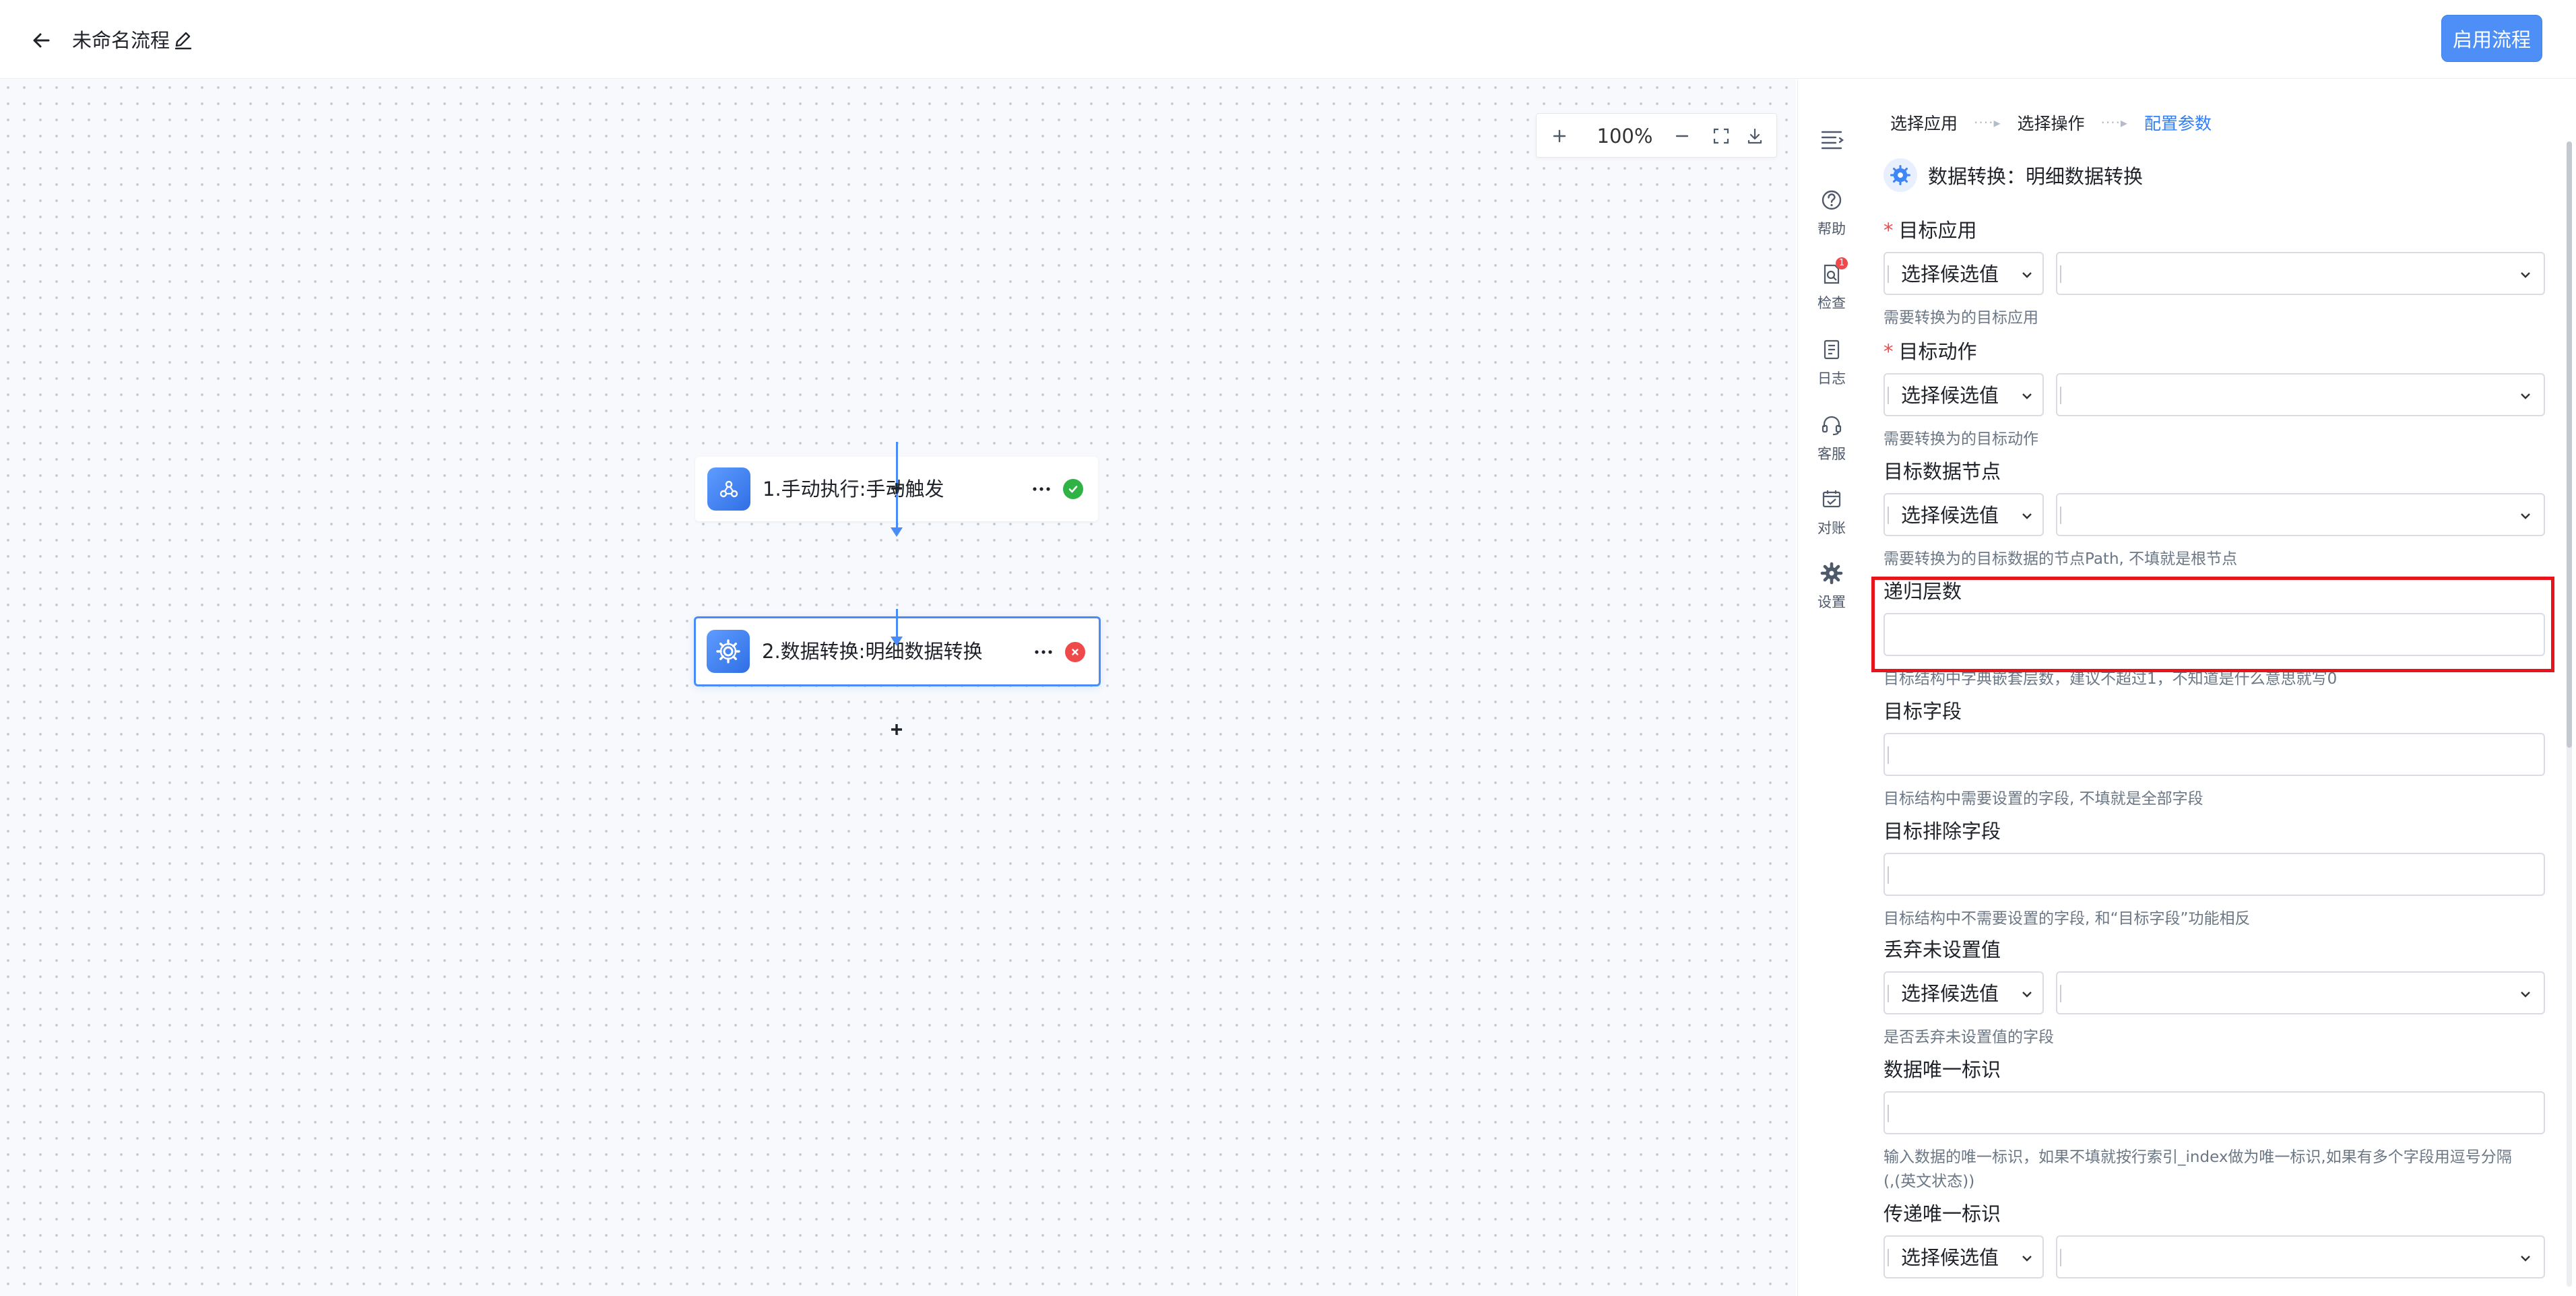  What do you see at coordinates (1832, 602) in the screenshot?
I see `rail-label: 设置` at bounding box center [1832, 602].